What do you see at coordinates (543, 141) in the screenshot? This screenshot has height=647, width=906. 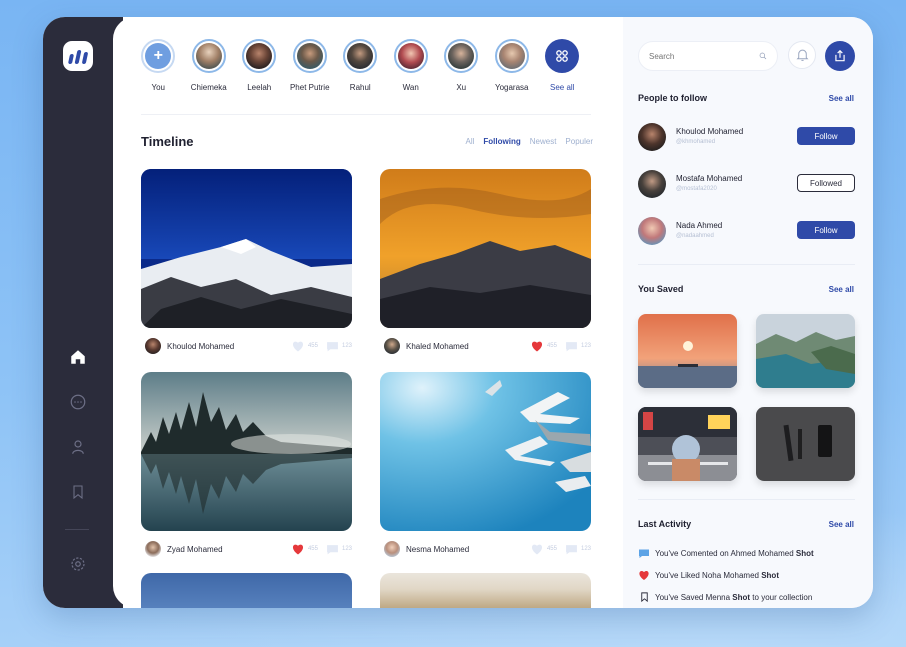 I see `filter-newest: Newest` at bounding box center [543, 141].